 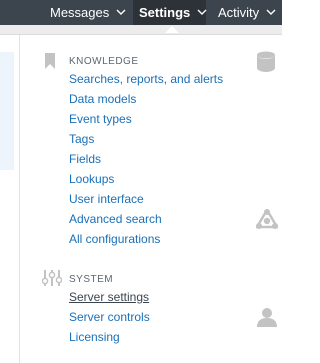 I want to click on database-icon, so click(x=266, y=61).